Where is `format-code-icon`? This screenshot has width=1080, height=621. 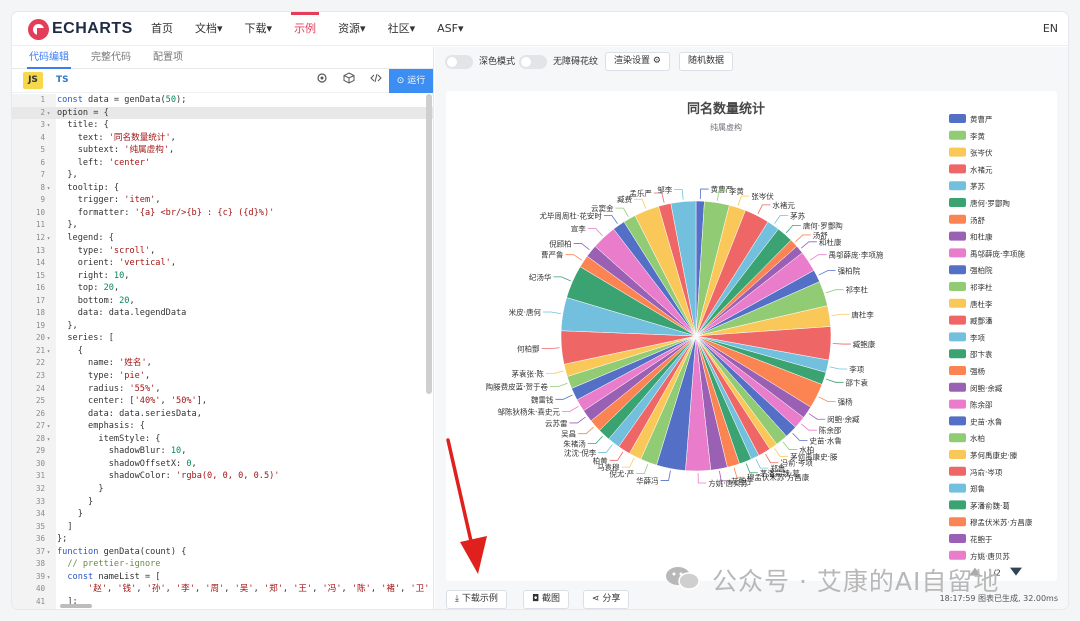
format-code-icon is located at coordinates (322, 80).